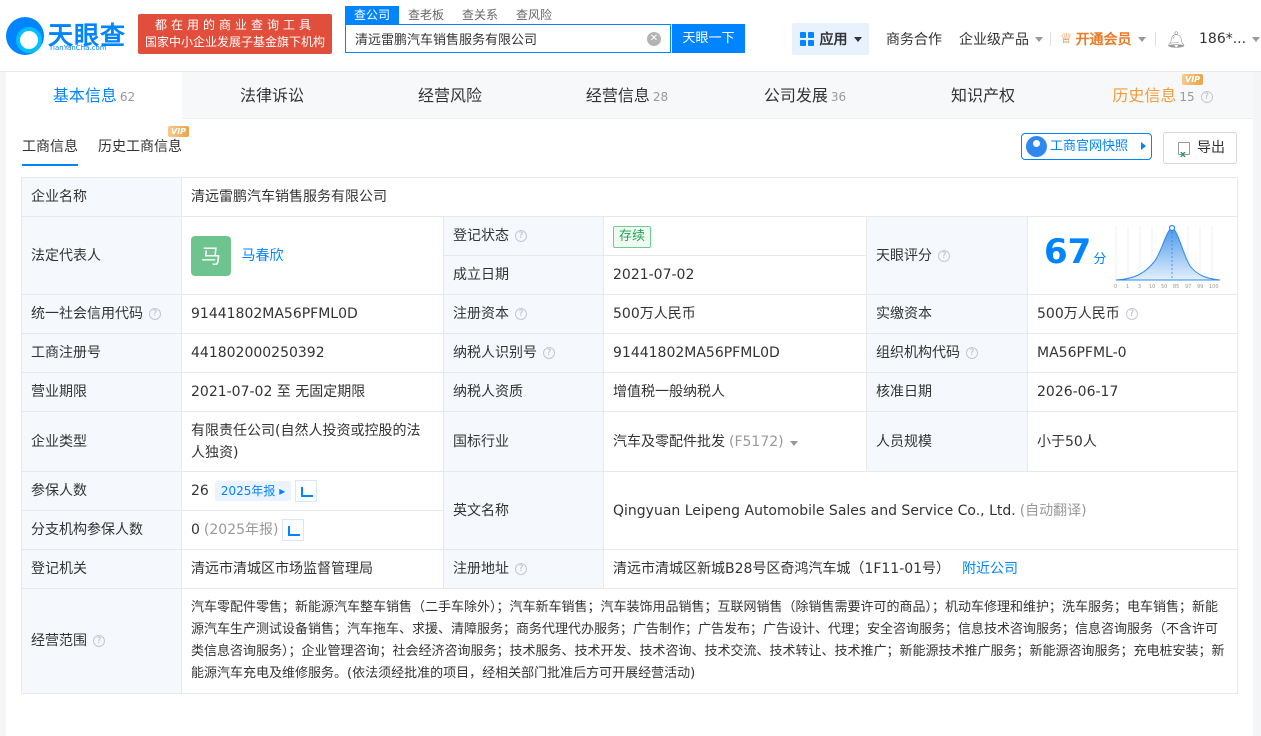 Image resolution: width=1261 pixels, height=736 pixels. Describe the element at coordinates (709, 197) in the screenshot. I see `company-name-value: 清远雷鹏汽车销售服务有限公司` at that location.